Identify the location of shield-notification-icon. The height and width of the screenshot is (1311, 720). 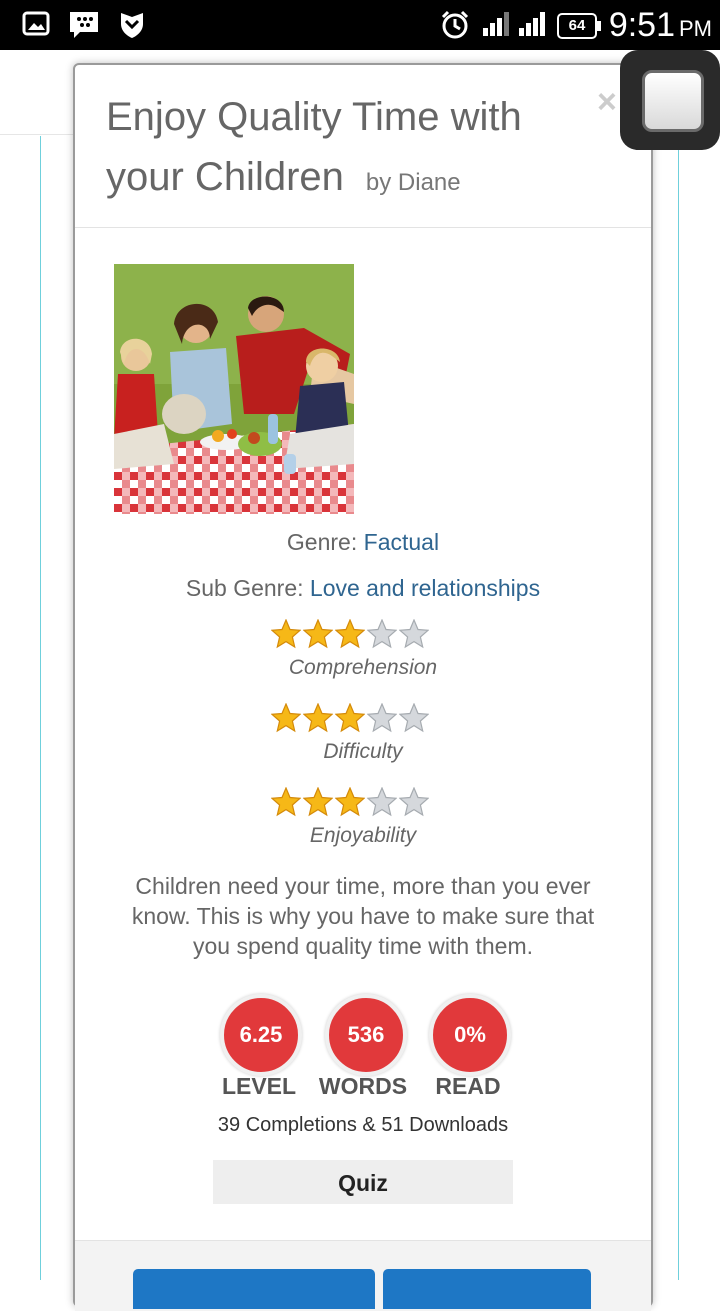
(132, 25).